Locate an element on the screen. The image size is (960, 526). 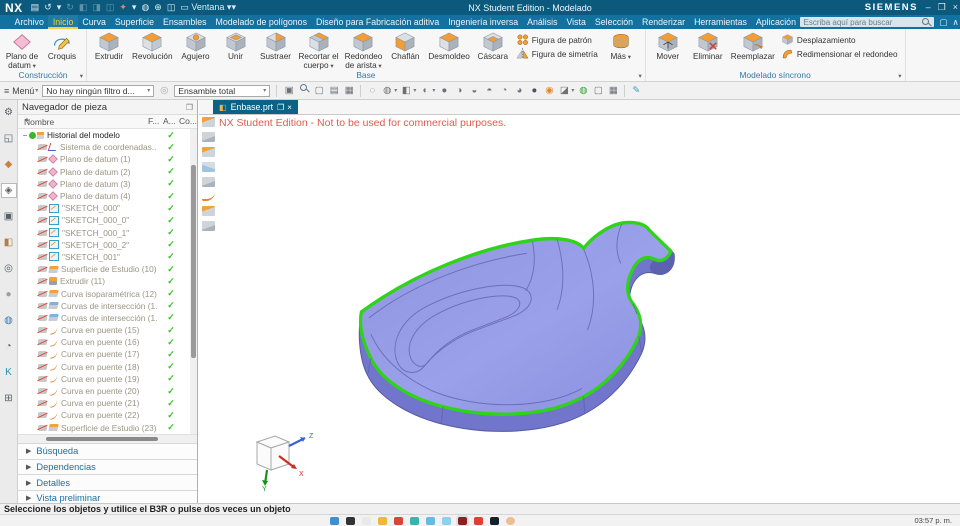
orient-view-icon: ◧ is located at coordinates (406, 91).